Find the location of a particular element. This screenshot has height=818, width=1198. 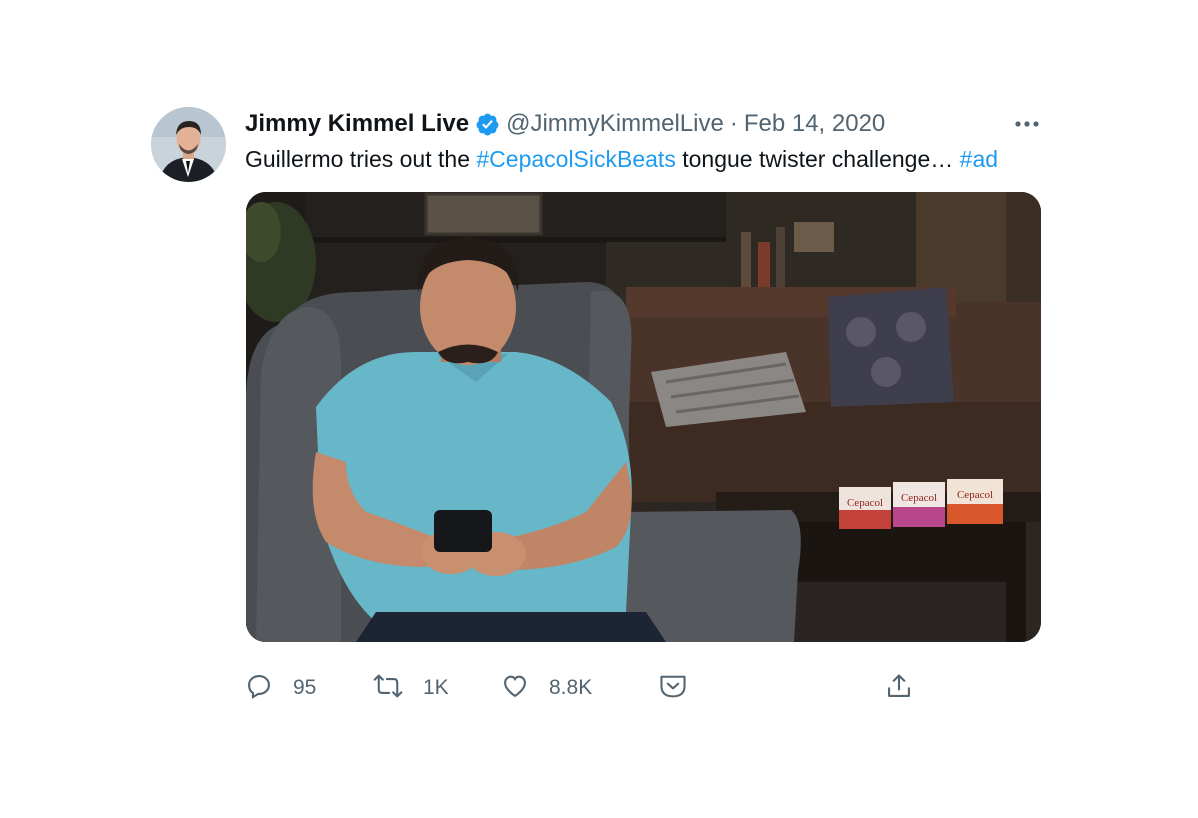

like-button: 8.8K is located at coordinates (546, 688).